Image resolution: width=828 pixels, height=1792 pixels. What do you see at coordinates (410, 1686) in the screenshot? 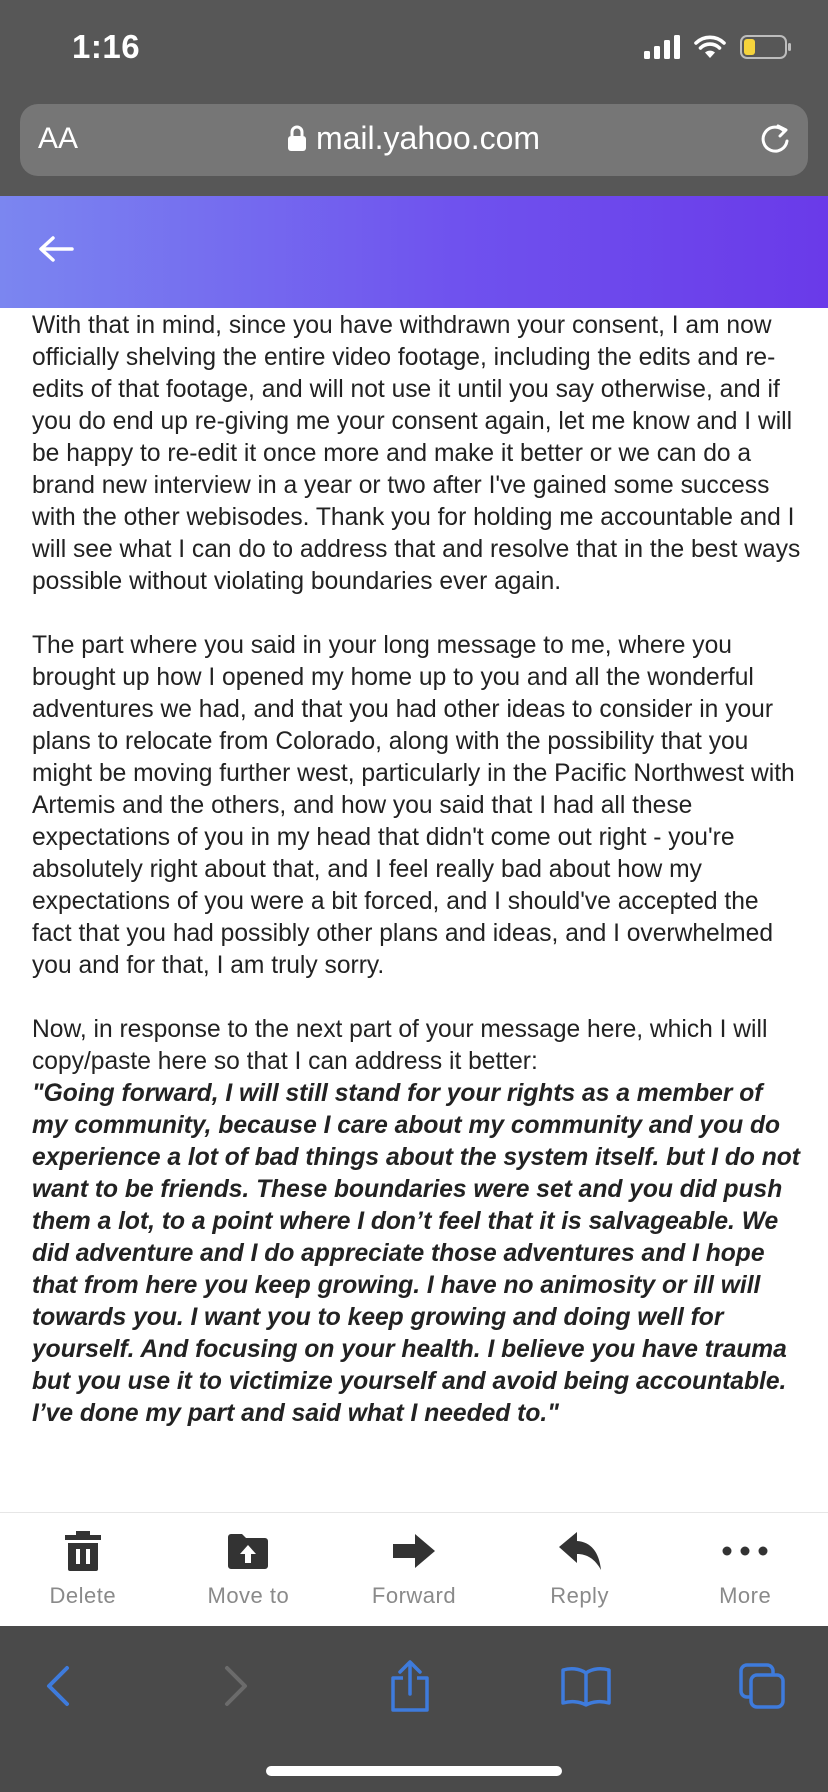
I see `share-icon` at bounding box center [410, 1686].